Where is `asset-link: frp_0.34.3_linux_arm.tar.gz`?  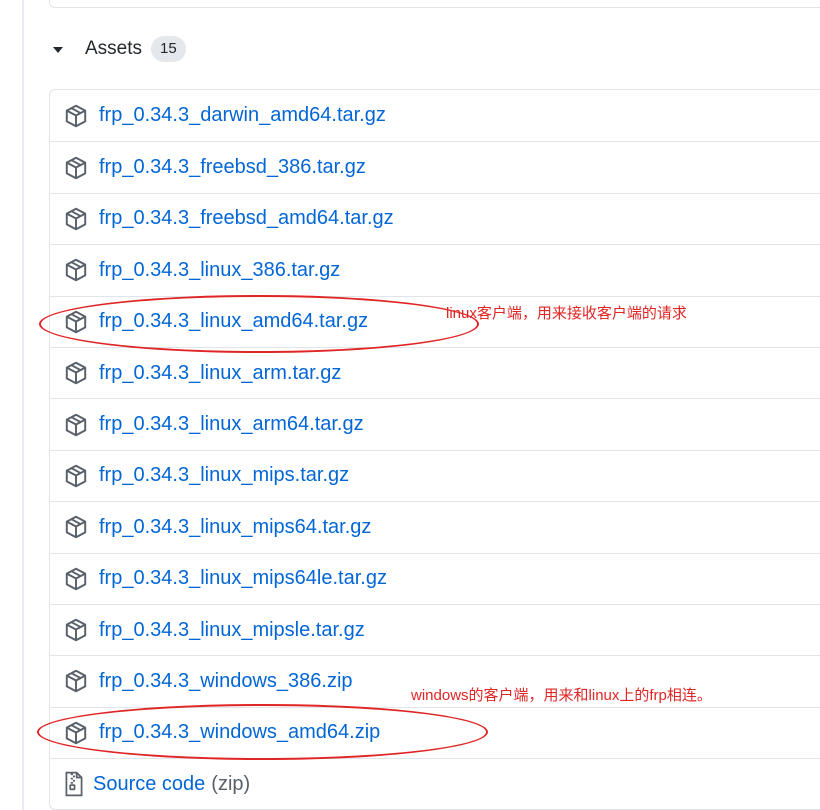
asset-link: frp_0.34.3_linux_arm.tar.gz is located at coordinates (220, 373).